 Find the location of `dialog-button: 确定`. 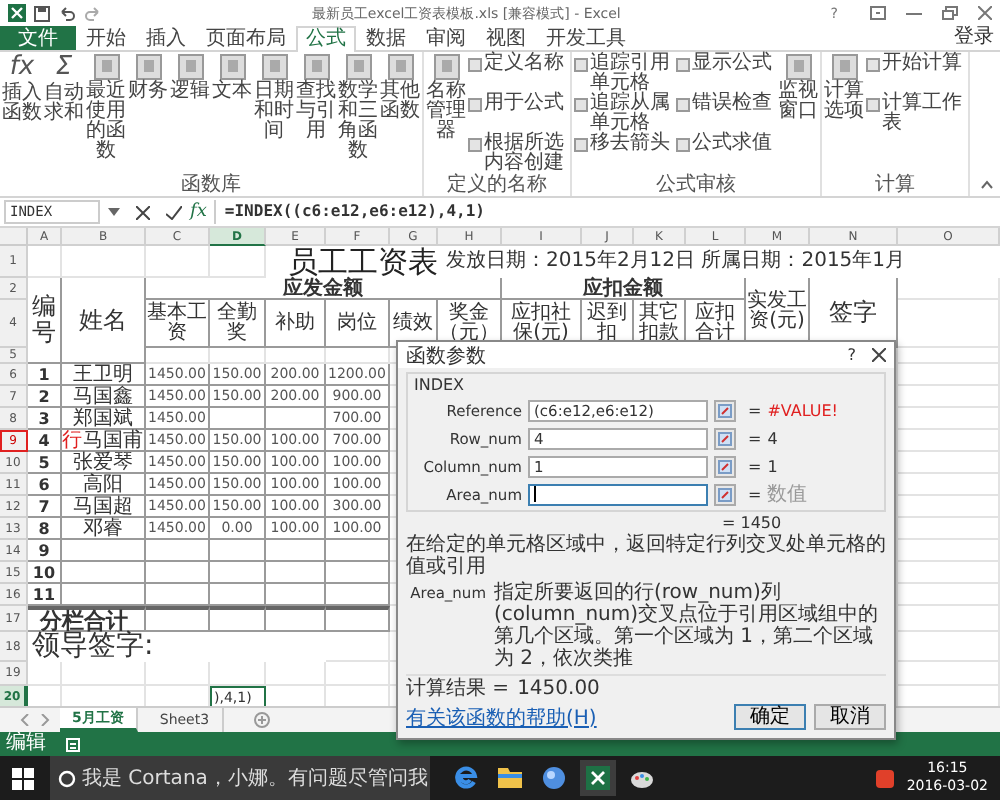

dialog-button: 确定 is located at coordinates (770, 717).